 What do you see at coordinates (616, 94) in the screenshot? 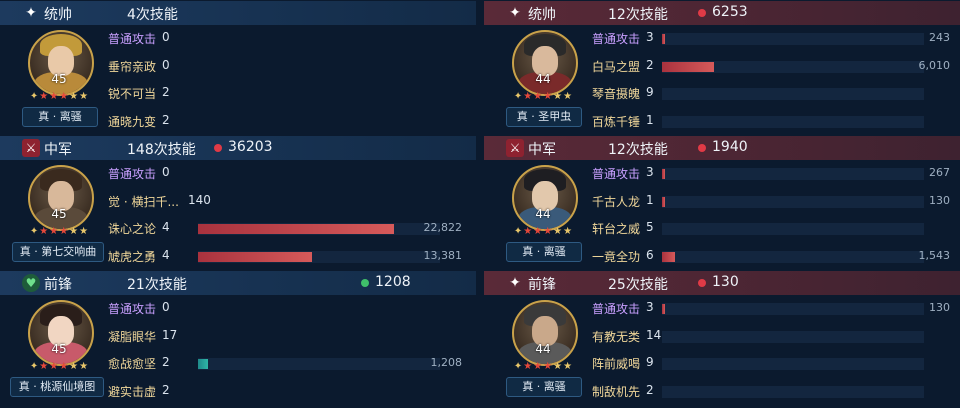
I see `skill-name: 琴音摄魄` at bounding box center [616, 94].